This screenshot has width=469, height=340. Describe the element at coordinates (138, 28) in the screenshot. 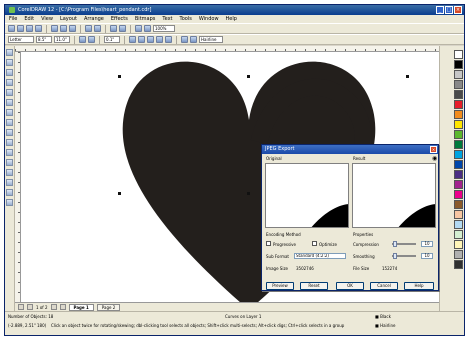

I see `application-launcher-icon` at that location.